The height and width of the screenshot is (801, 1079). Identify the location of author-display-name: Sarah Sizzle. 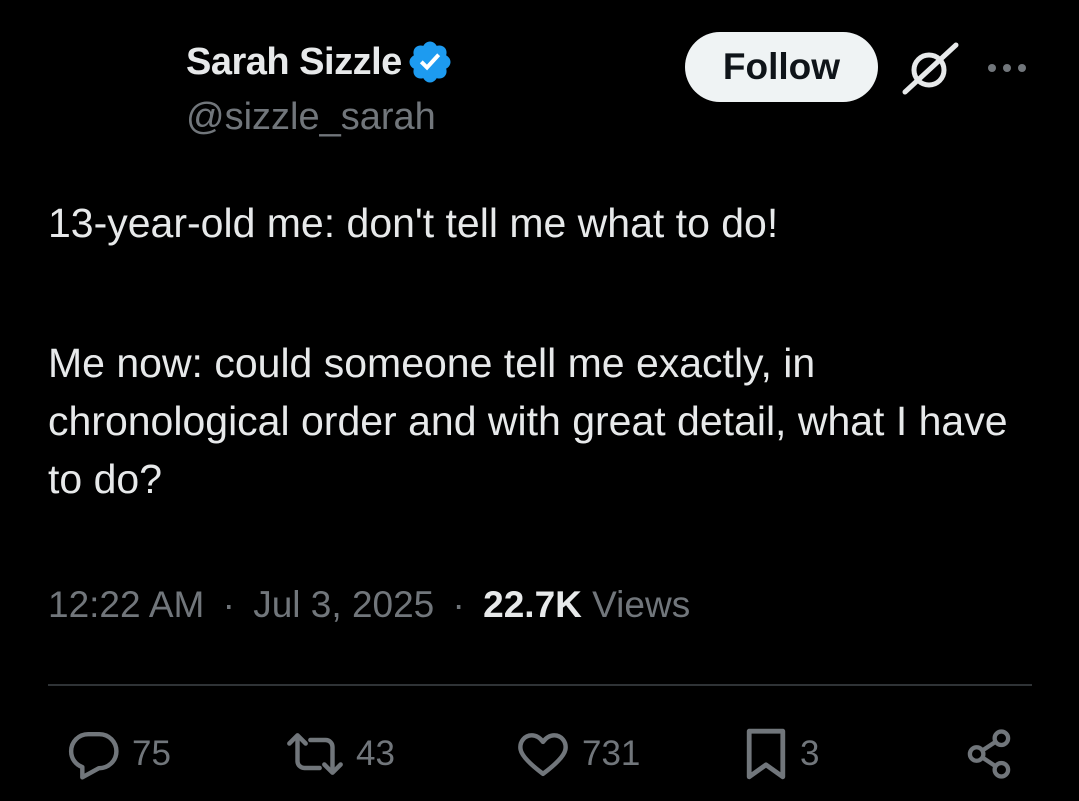
(294, 62).